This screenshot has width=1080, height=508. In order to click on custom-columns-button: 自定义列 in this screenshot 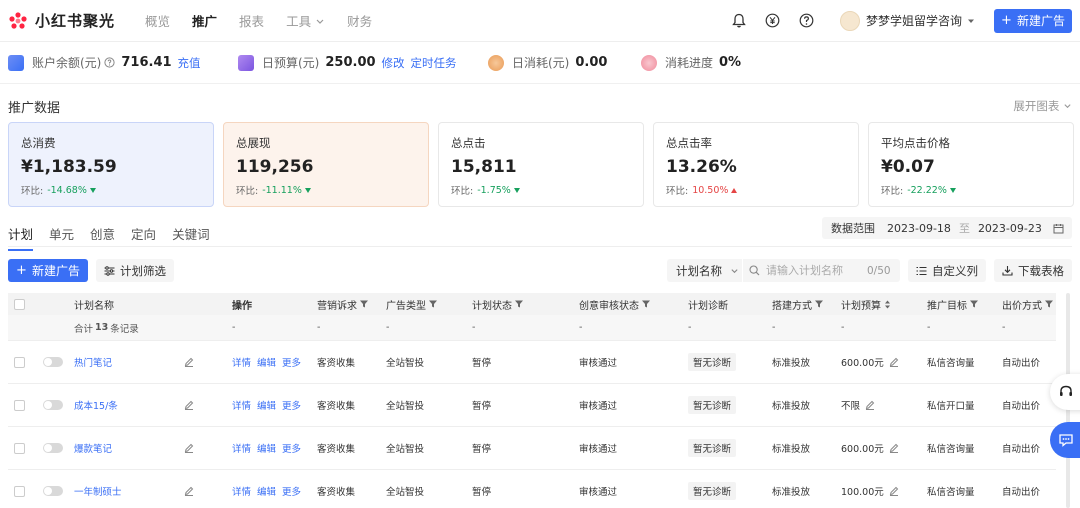, I will do `click(947, 270)`.